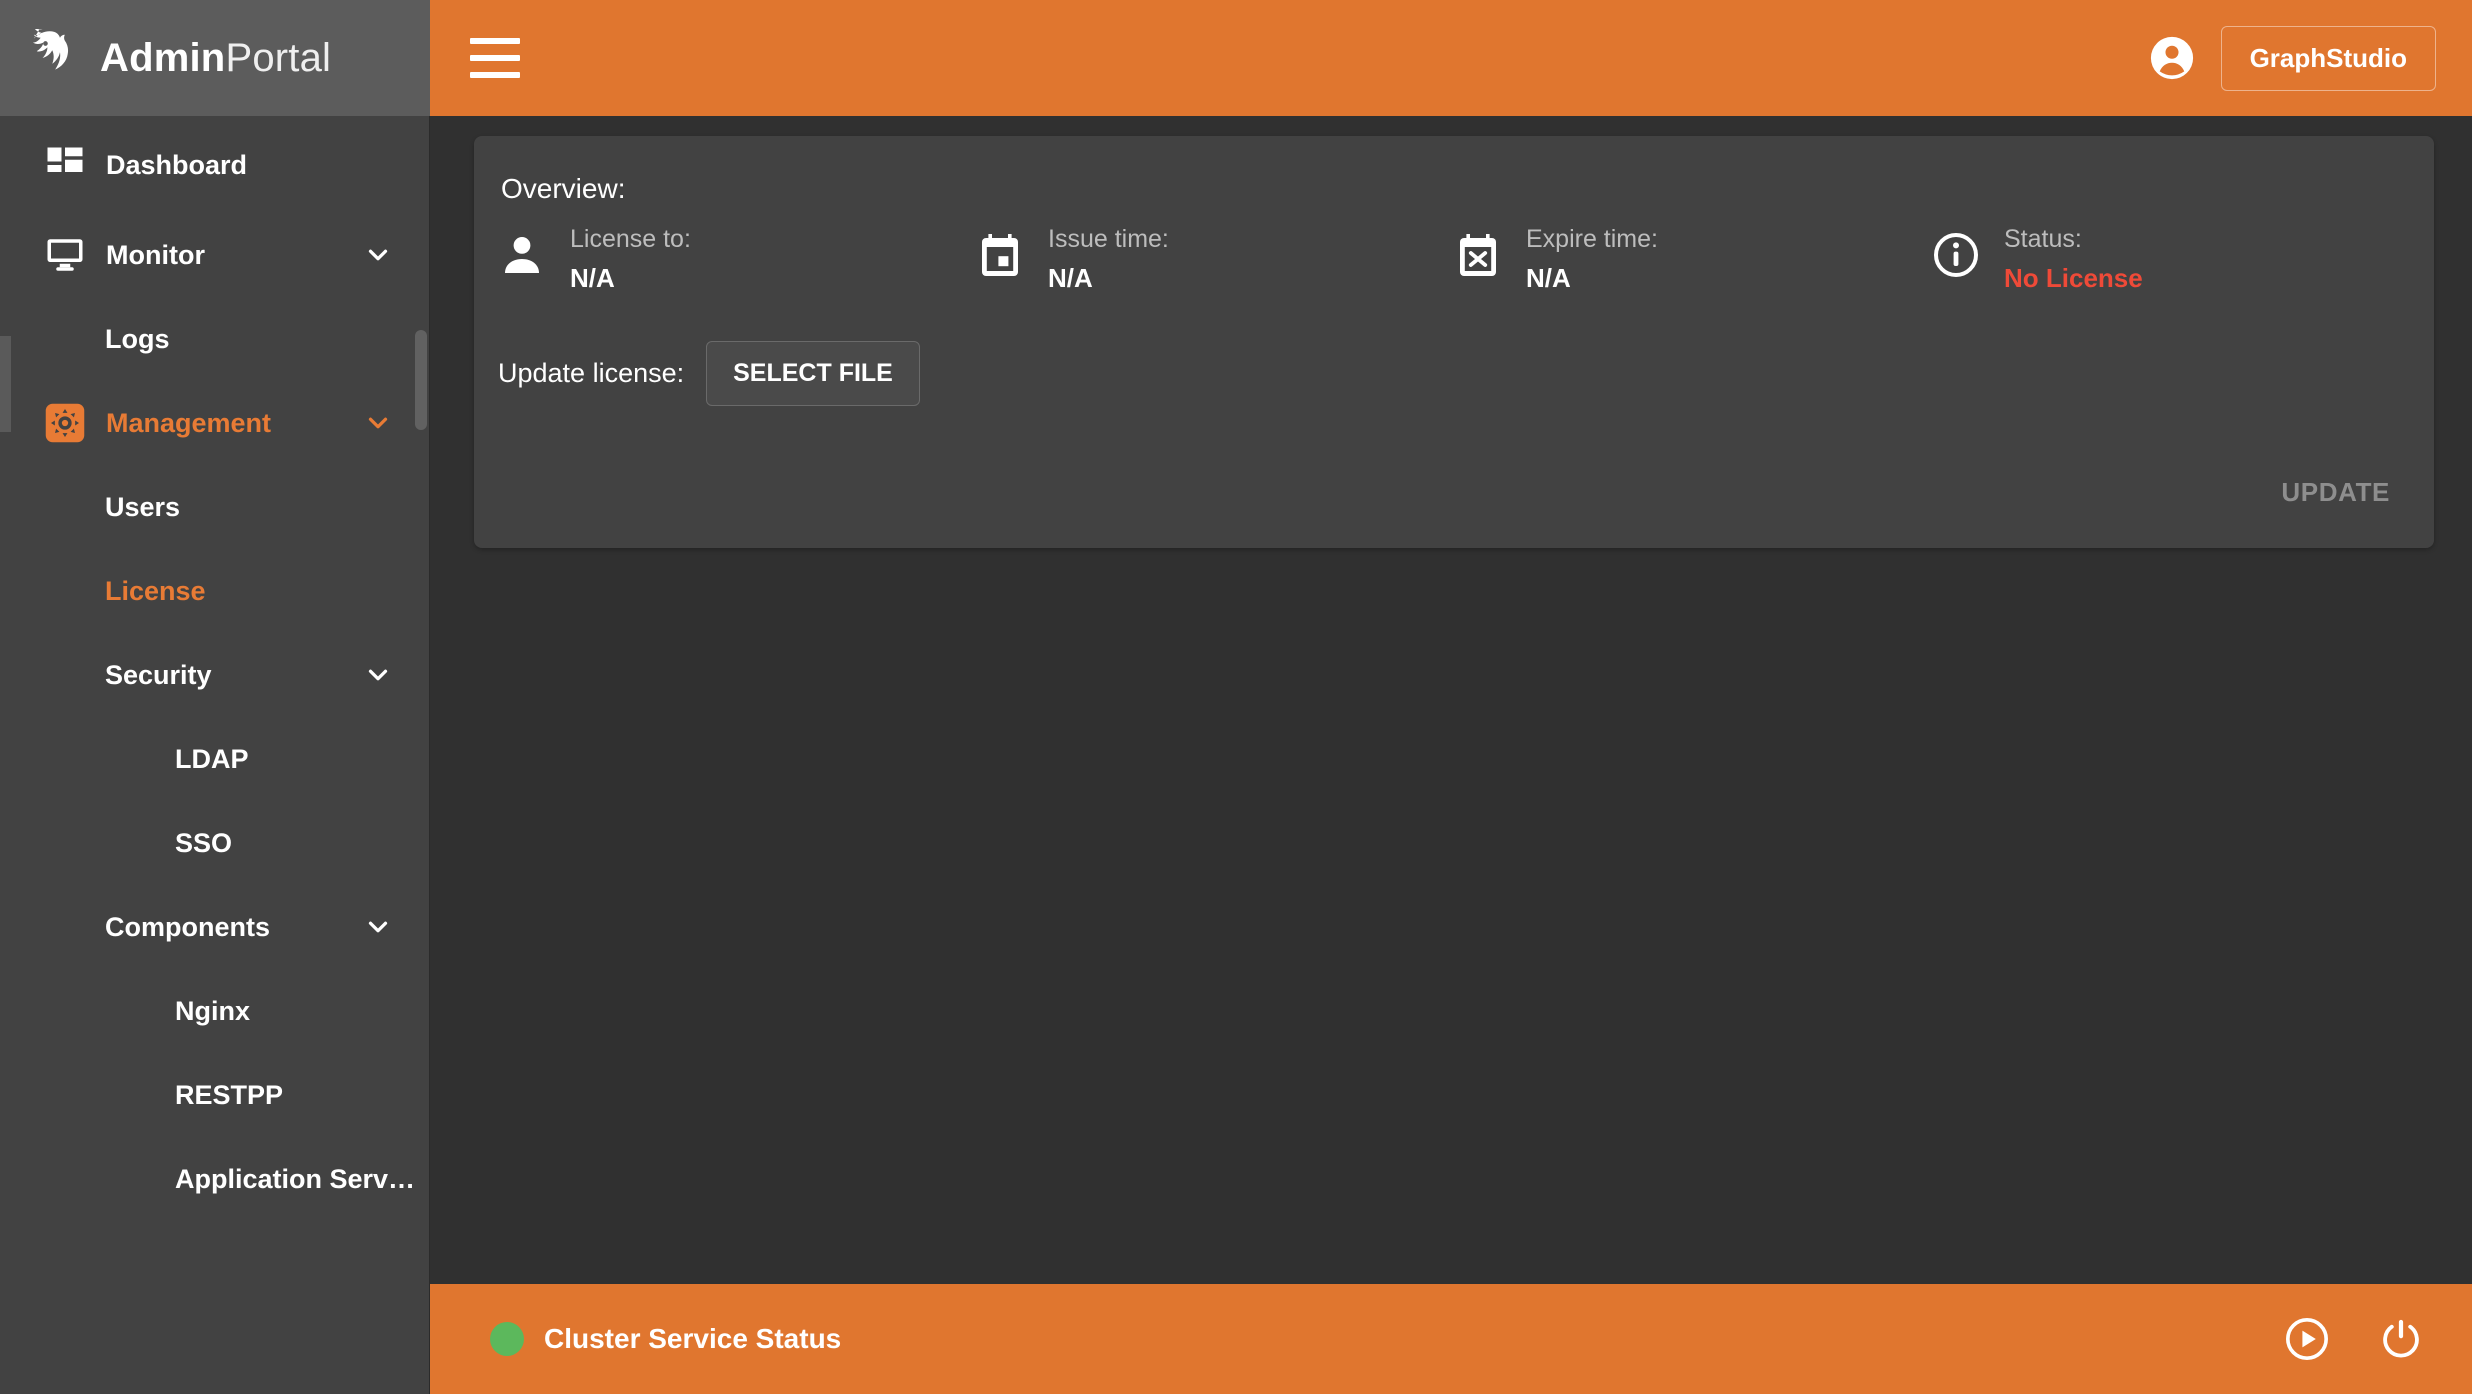 This screenshot has height=1394, width=2472. I want to click on field-expire-time: Expire time: N/A, so click(1693, 259).